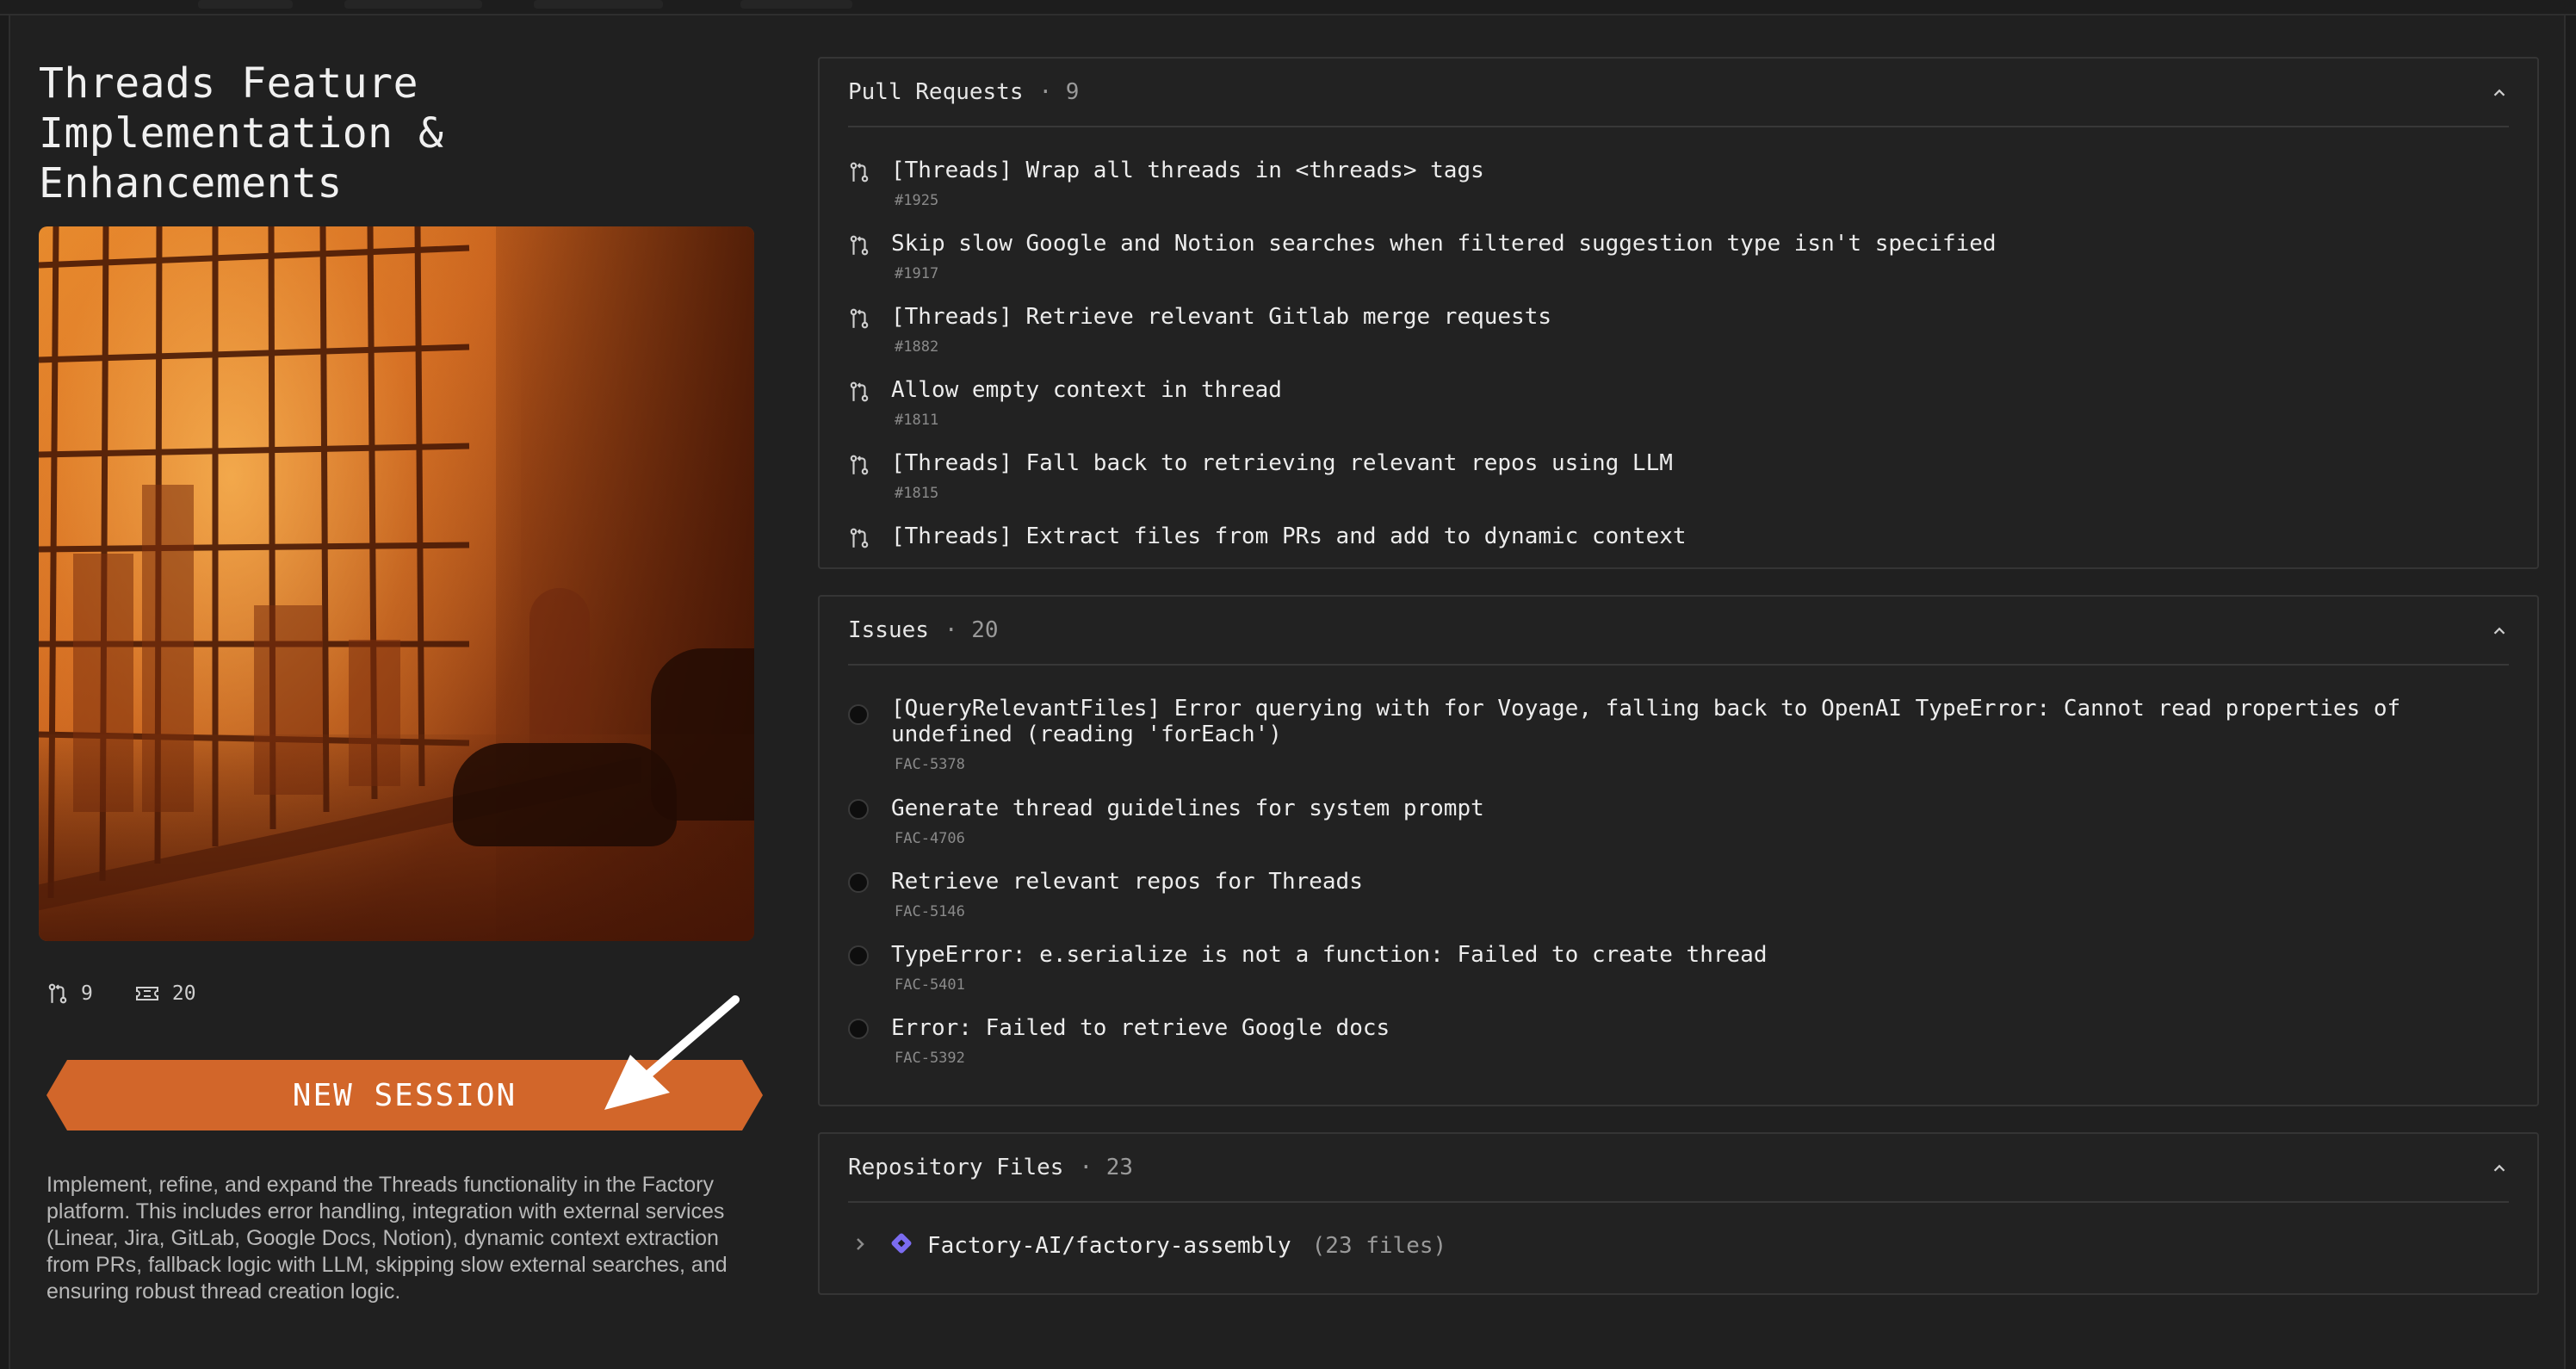 This screenshot has height=1369, width=2576. What do you see at coordinates (184, 993) in the screenshot?
I see `issue-count: 20` at bounding box center [184, 993].